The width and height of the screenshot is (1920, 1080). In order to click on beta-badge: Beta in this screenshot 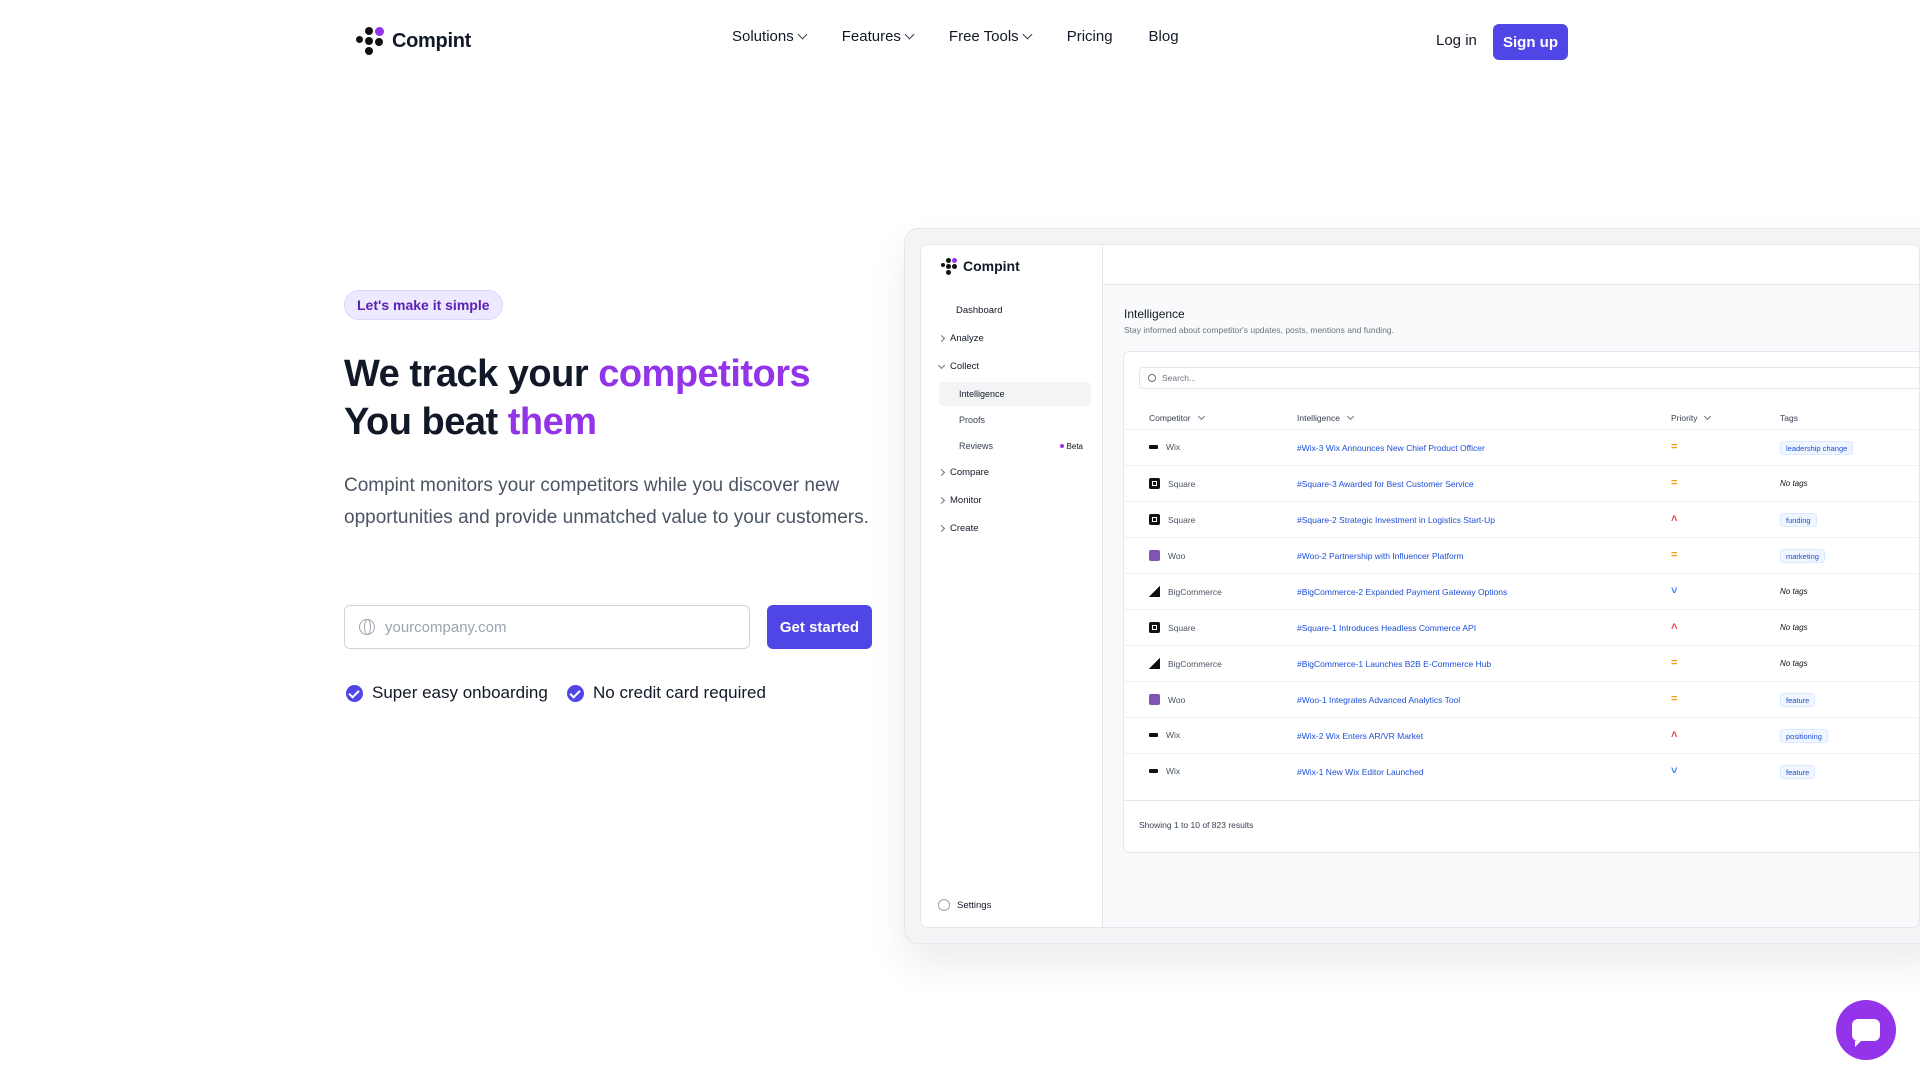, I will do `click(1071, 446)`.